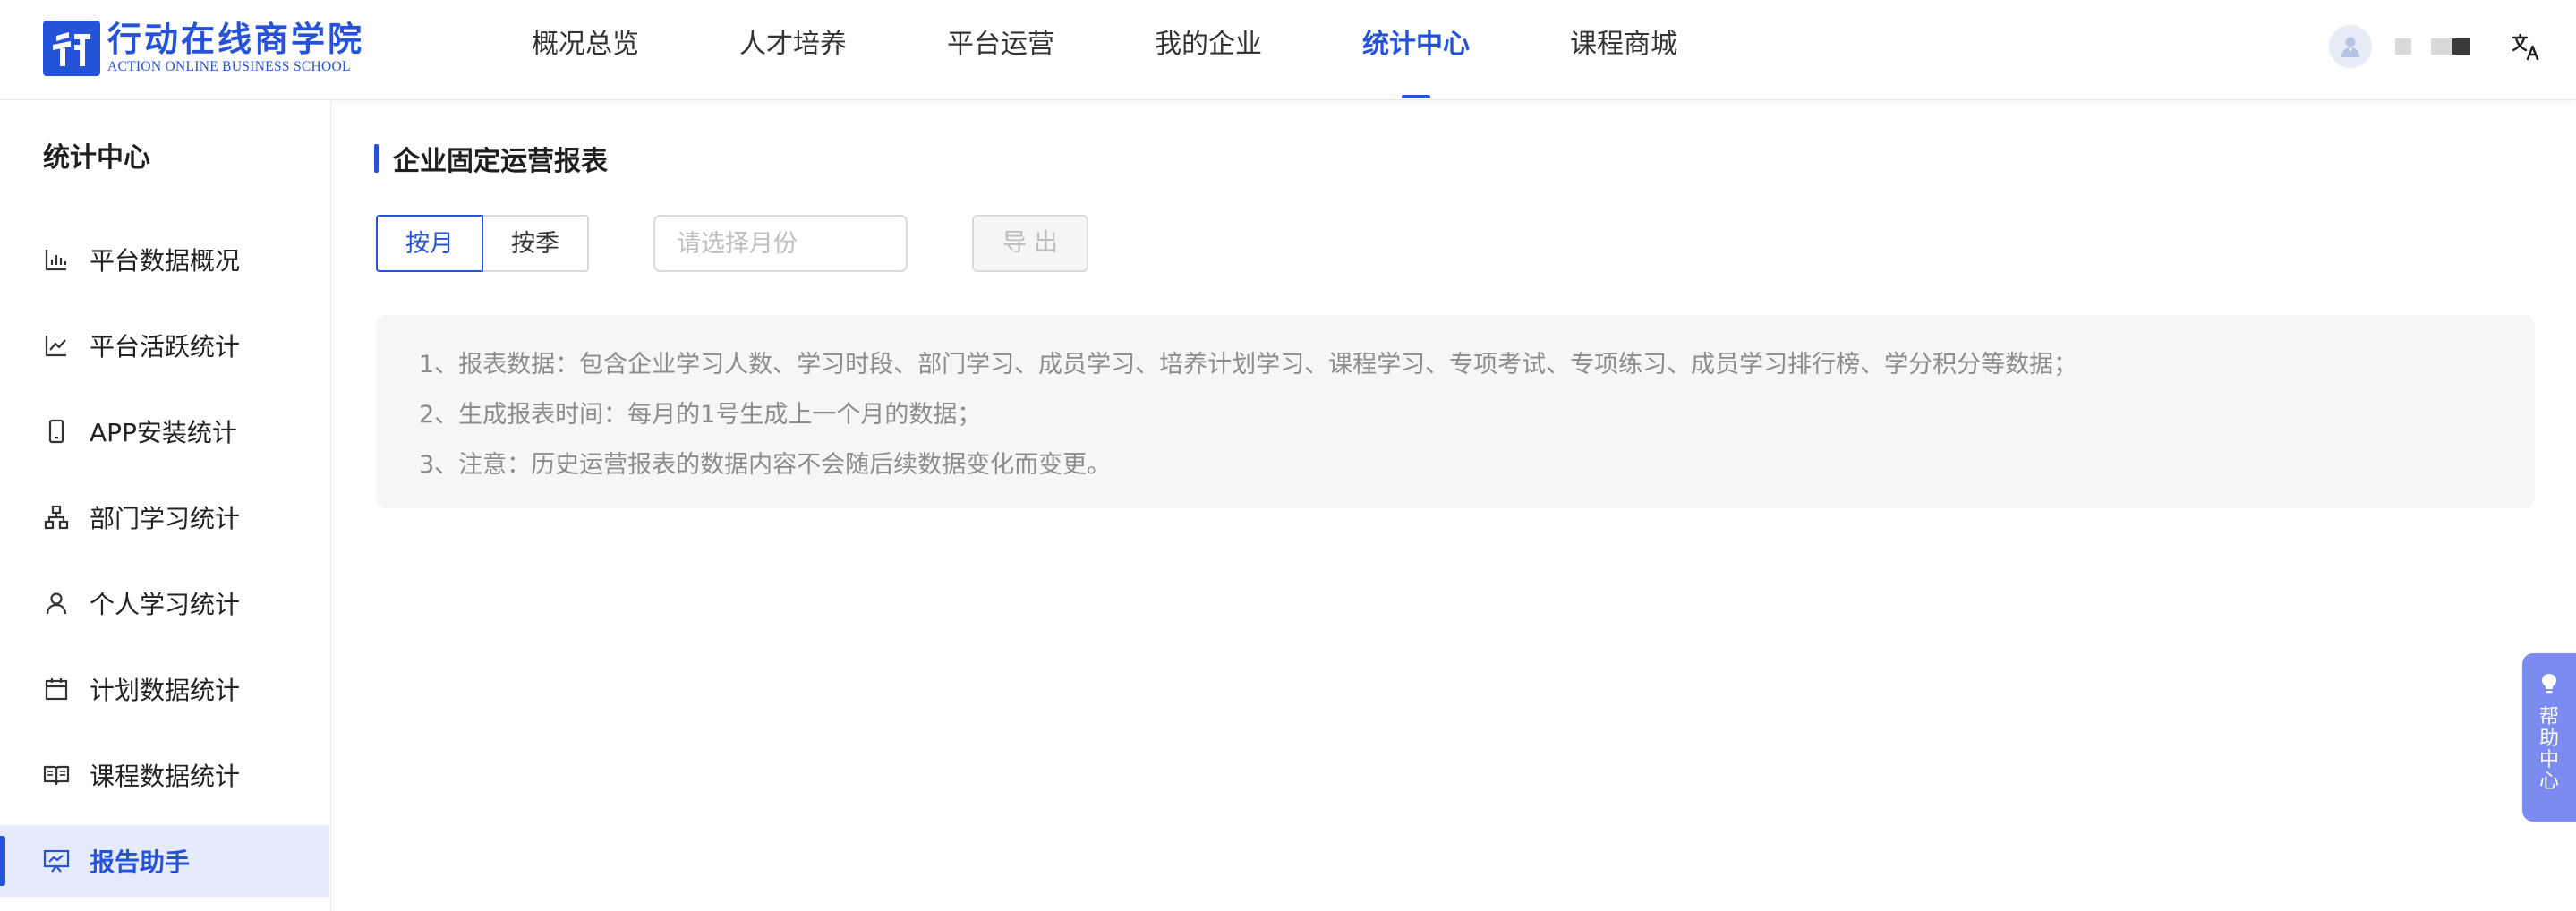 The width and height of the screenshot is (2576, 911). What do you see at coordinates (96, 158) in the screenshot?
I see `sidebar-title: 统计中心` at bounding box center [96, 158].